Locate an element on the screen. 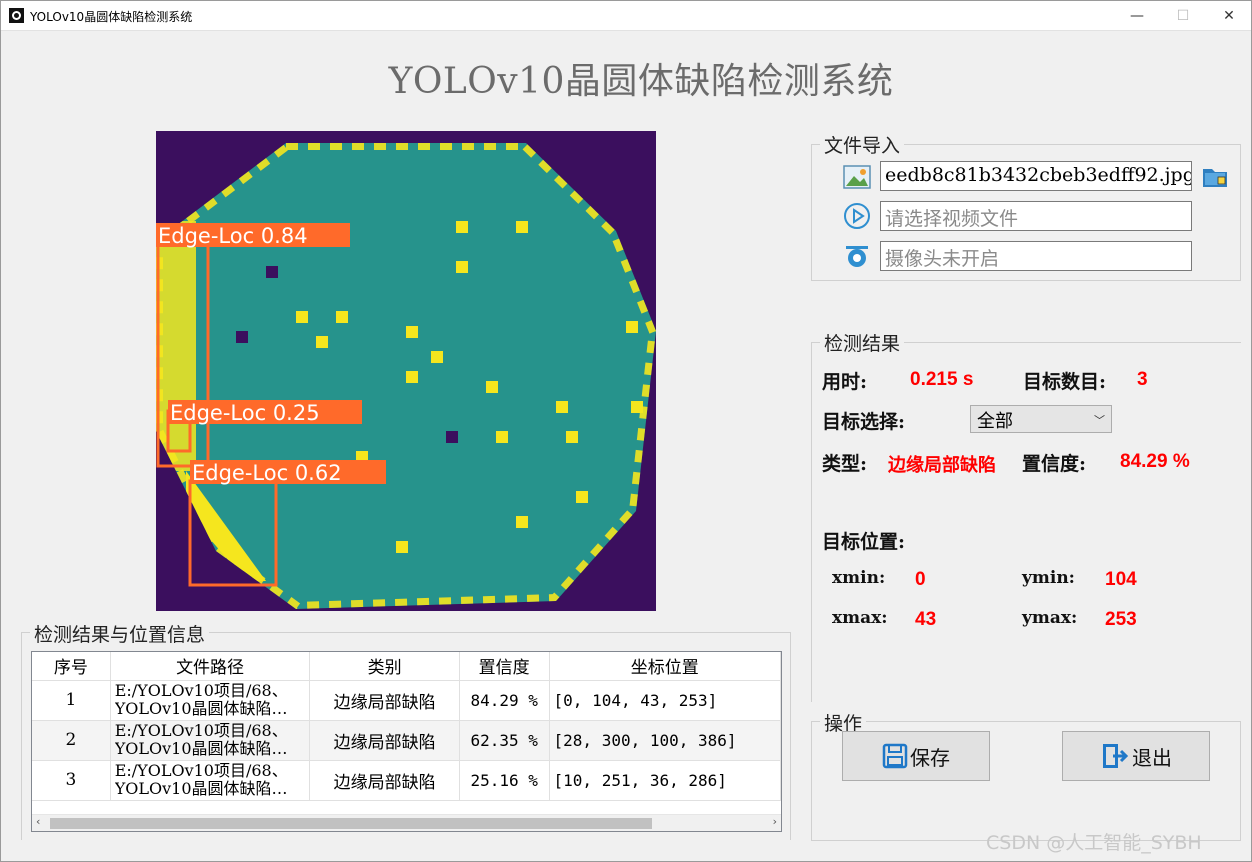 The height and width of the screenshot is (862, 1252). watermark: CSDN @人工智能_SYBH is located at coordinates (1094, 843).